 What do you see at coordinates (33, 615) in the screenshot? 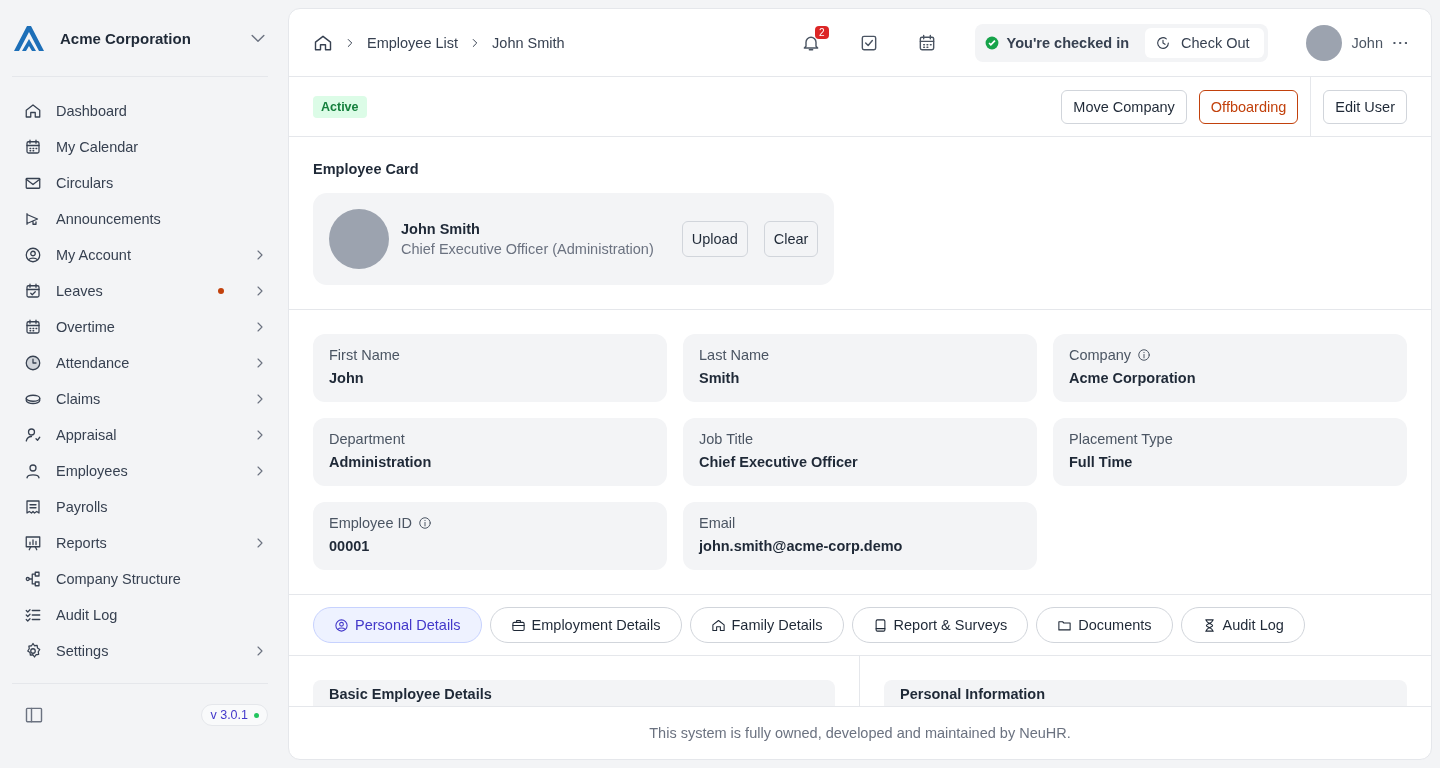
I see `checklist-icon` at bounding box center [33, 615].